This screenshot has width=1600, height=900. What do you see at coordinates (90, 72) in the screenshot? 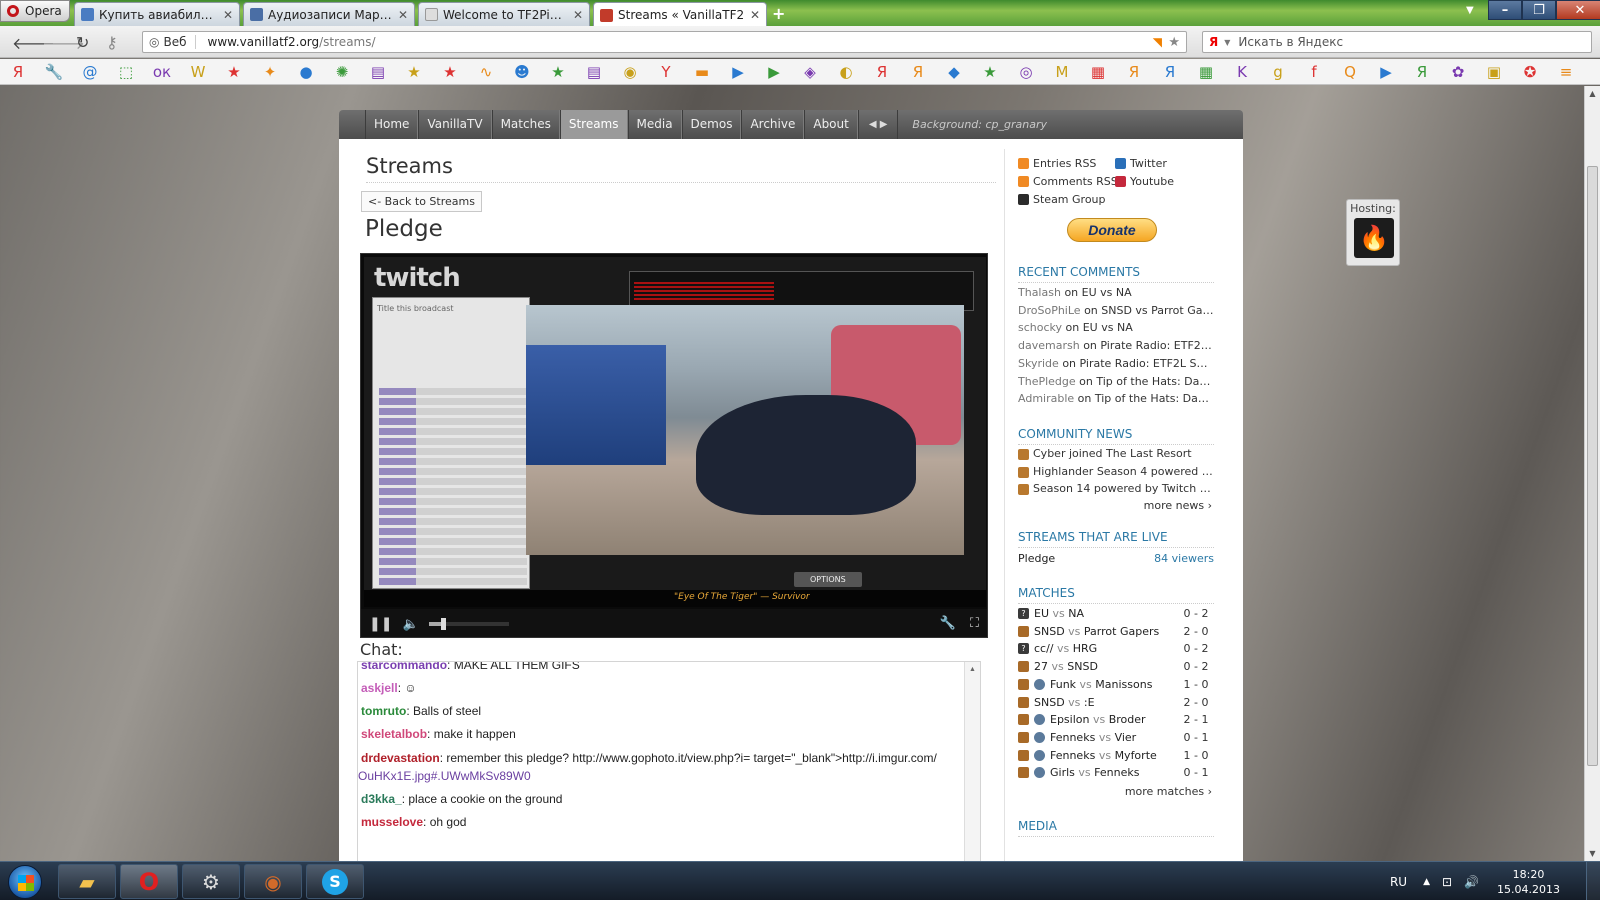
I see `bookmark-icon: @` at bounding box center [90, 72].